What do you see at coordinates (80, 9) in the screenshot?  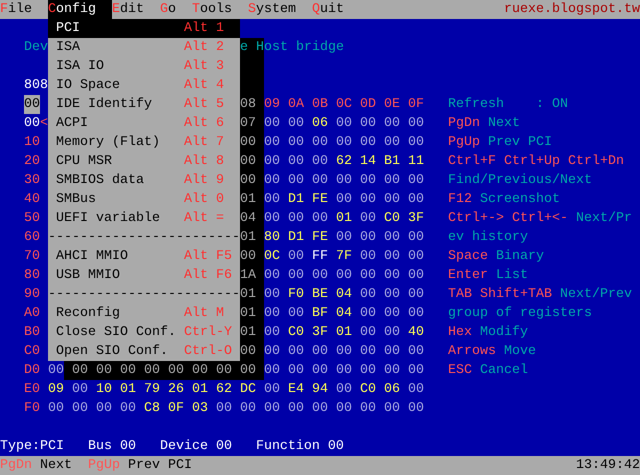 I see `menu-title: Config` at bounding box center [80, 9].